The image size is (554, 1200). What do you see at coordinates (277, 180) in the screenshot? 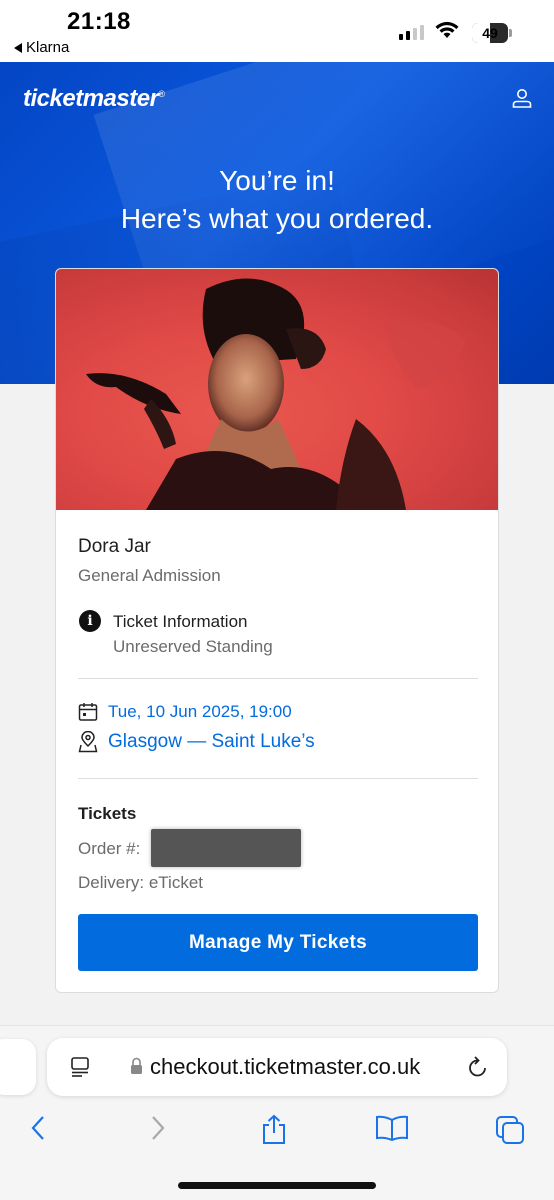
I see `headline-line-1: You’re in!` at bounding box center [277, 180].